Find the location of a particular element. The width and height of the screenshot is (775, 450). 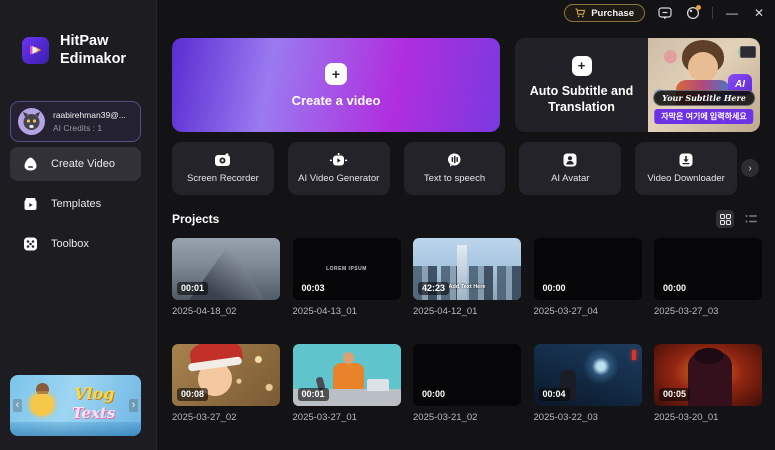

project-thumbnail-anime: 00:05 is located at coordinates (708, 375).